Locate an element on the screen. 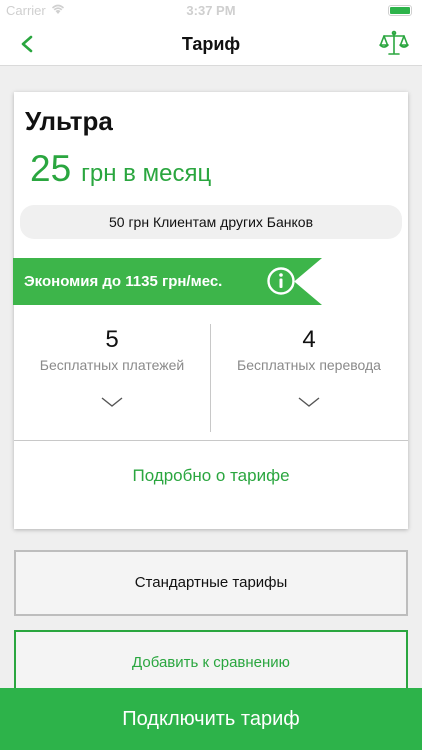 This screenshot has width=422, height=750. connect-tariff-button: Подключить тариф is located at coordinates (211, 719).